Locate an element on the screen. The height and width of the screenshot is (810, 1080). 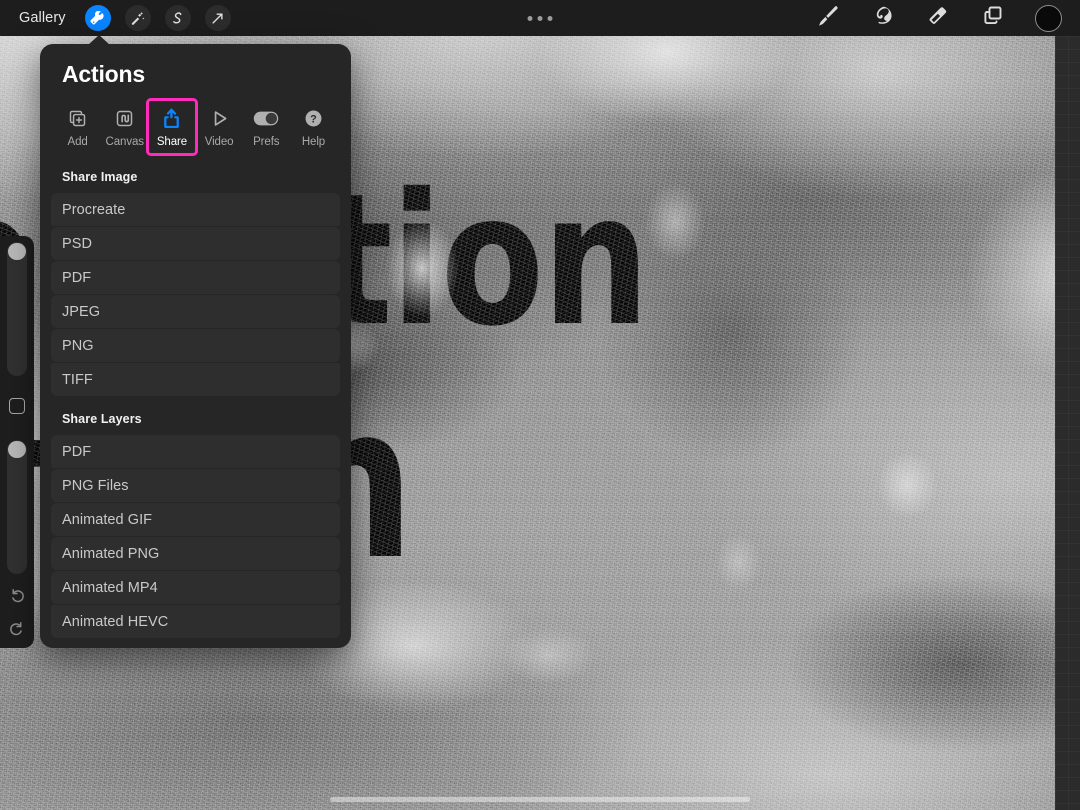
brush-size-slider is located at coordinates (17, 309).